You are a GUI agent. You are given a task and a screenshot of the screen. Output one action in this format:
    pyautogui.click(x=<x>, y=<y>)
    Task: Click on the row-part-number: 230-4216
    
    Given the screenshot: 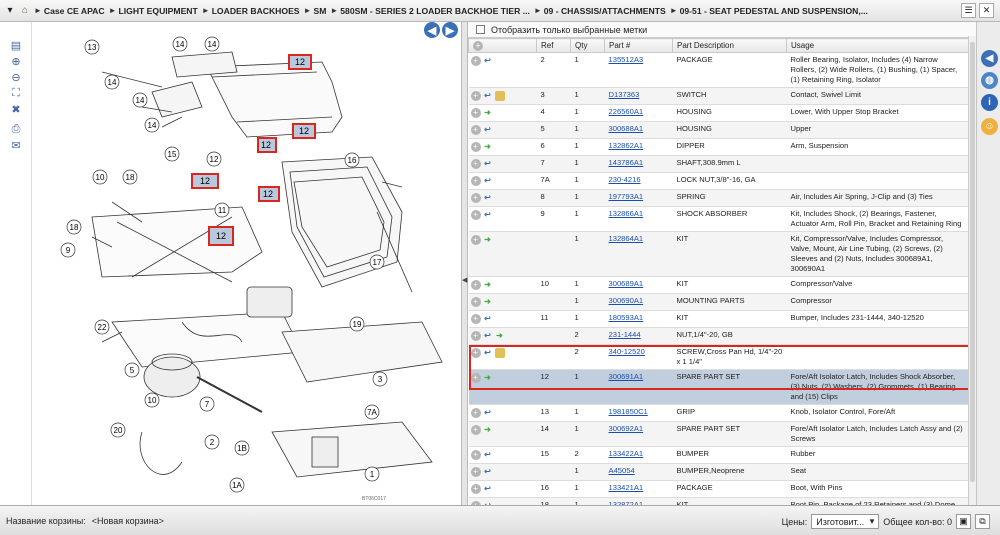 What is the action you would take?
    pyautogui.click(x=638, y=181)
    